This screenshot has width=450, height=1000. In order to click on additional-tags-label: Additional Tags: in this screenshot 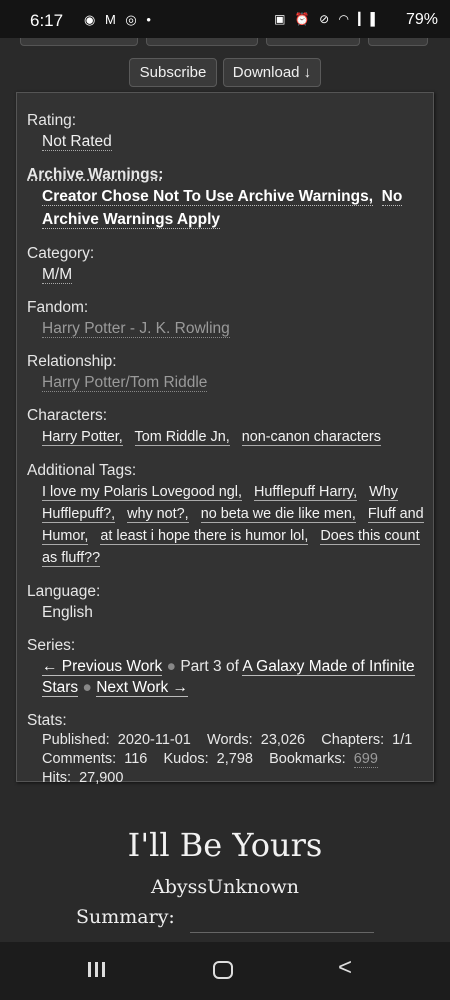, I will do `click(82, 470)`.